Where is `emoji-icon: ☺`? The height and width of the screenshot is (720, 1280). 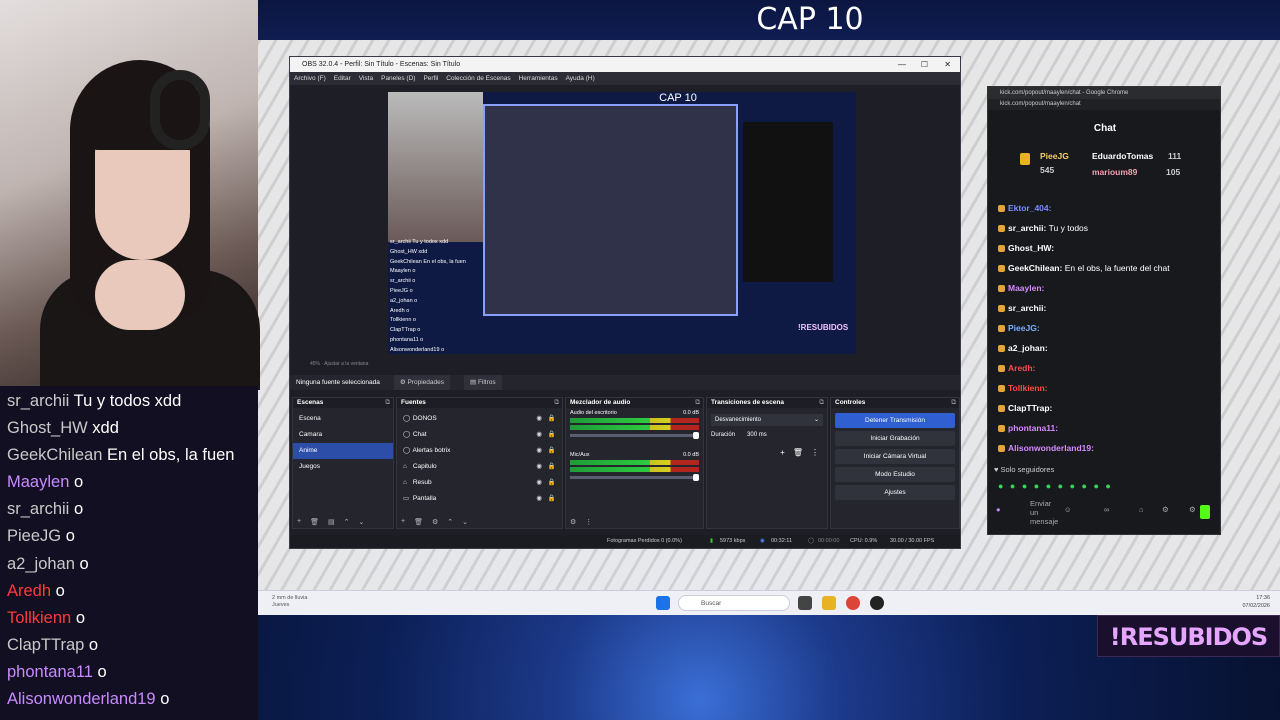
emoji-icon: ☺ is located at coordinates (1068, 509).